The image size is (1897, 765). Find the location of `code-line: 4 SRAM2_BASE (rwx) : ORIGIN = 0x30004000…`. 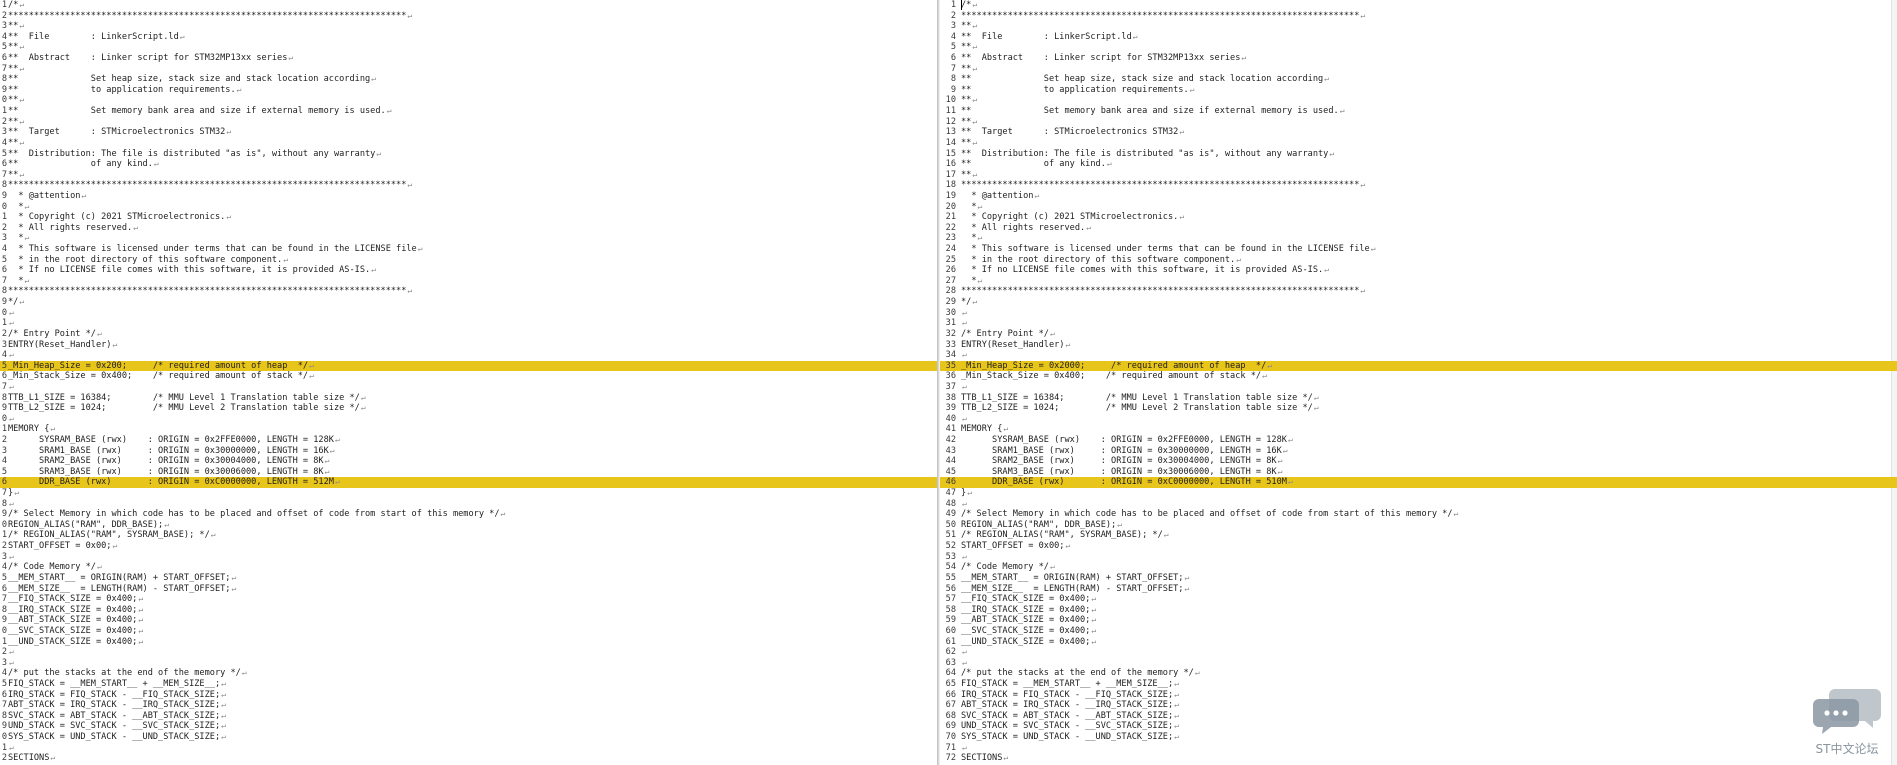

code-line: 4 SRAM2_BASE (rwx) : ORIGIN = 0x30004000… is located at coordinates (468, 461).